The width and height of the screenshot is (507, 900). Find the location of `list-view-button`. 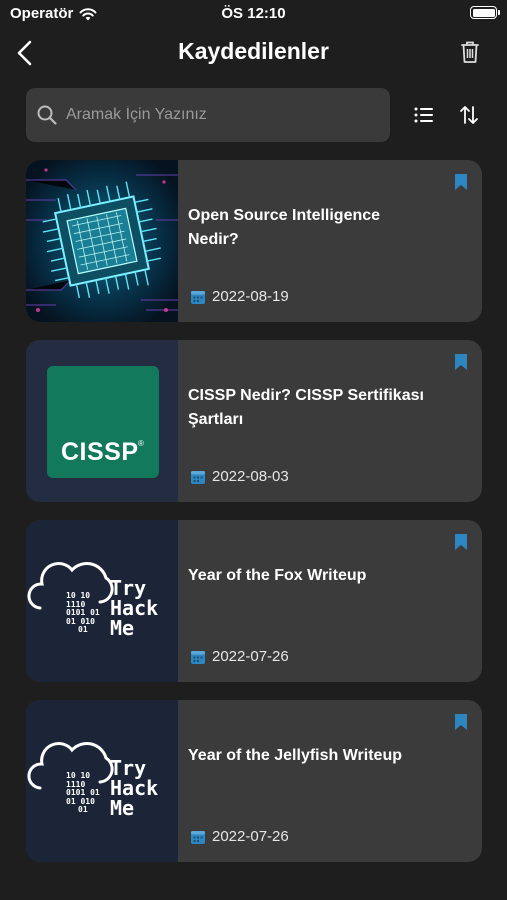

list-view-button is located at coordinates (424, 115).